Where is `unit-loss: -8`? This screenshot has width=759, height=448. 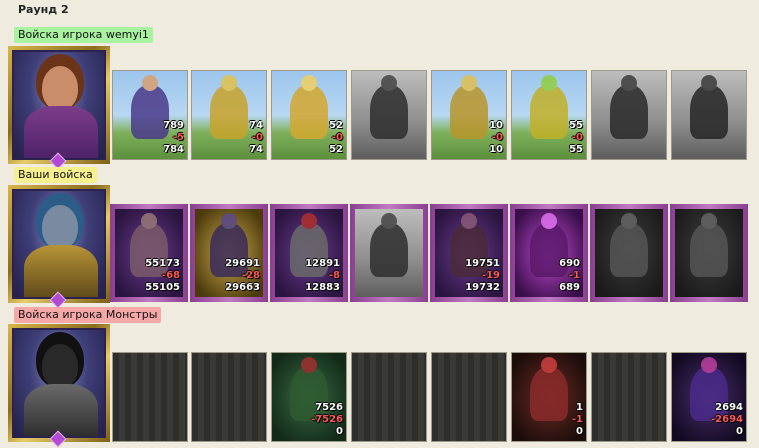
unit-loss: -8 is located at coordinates (334, 275).